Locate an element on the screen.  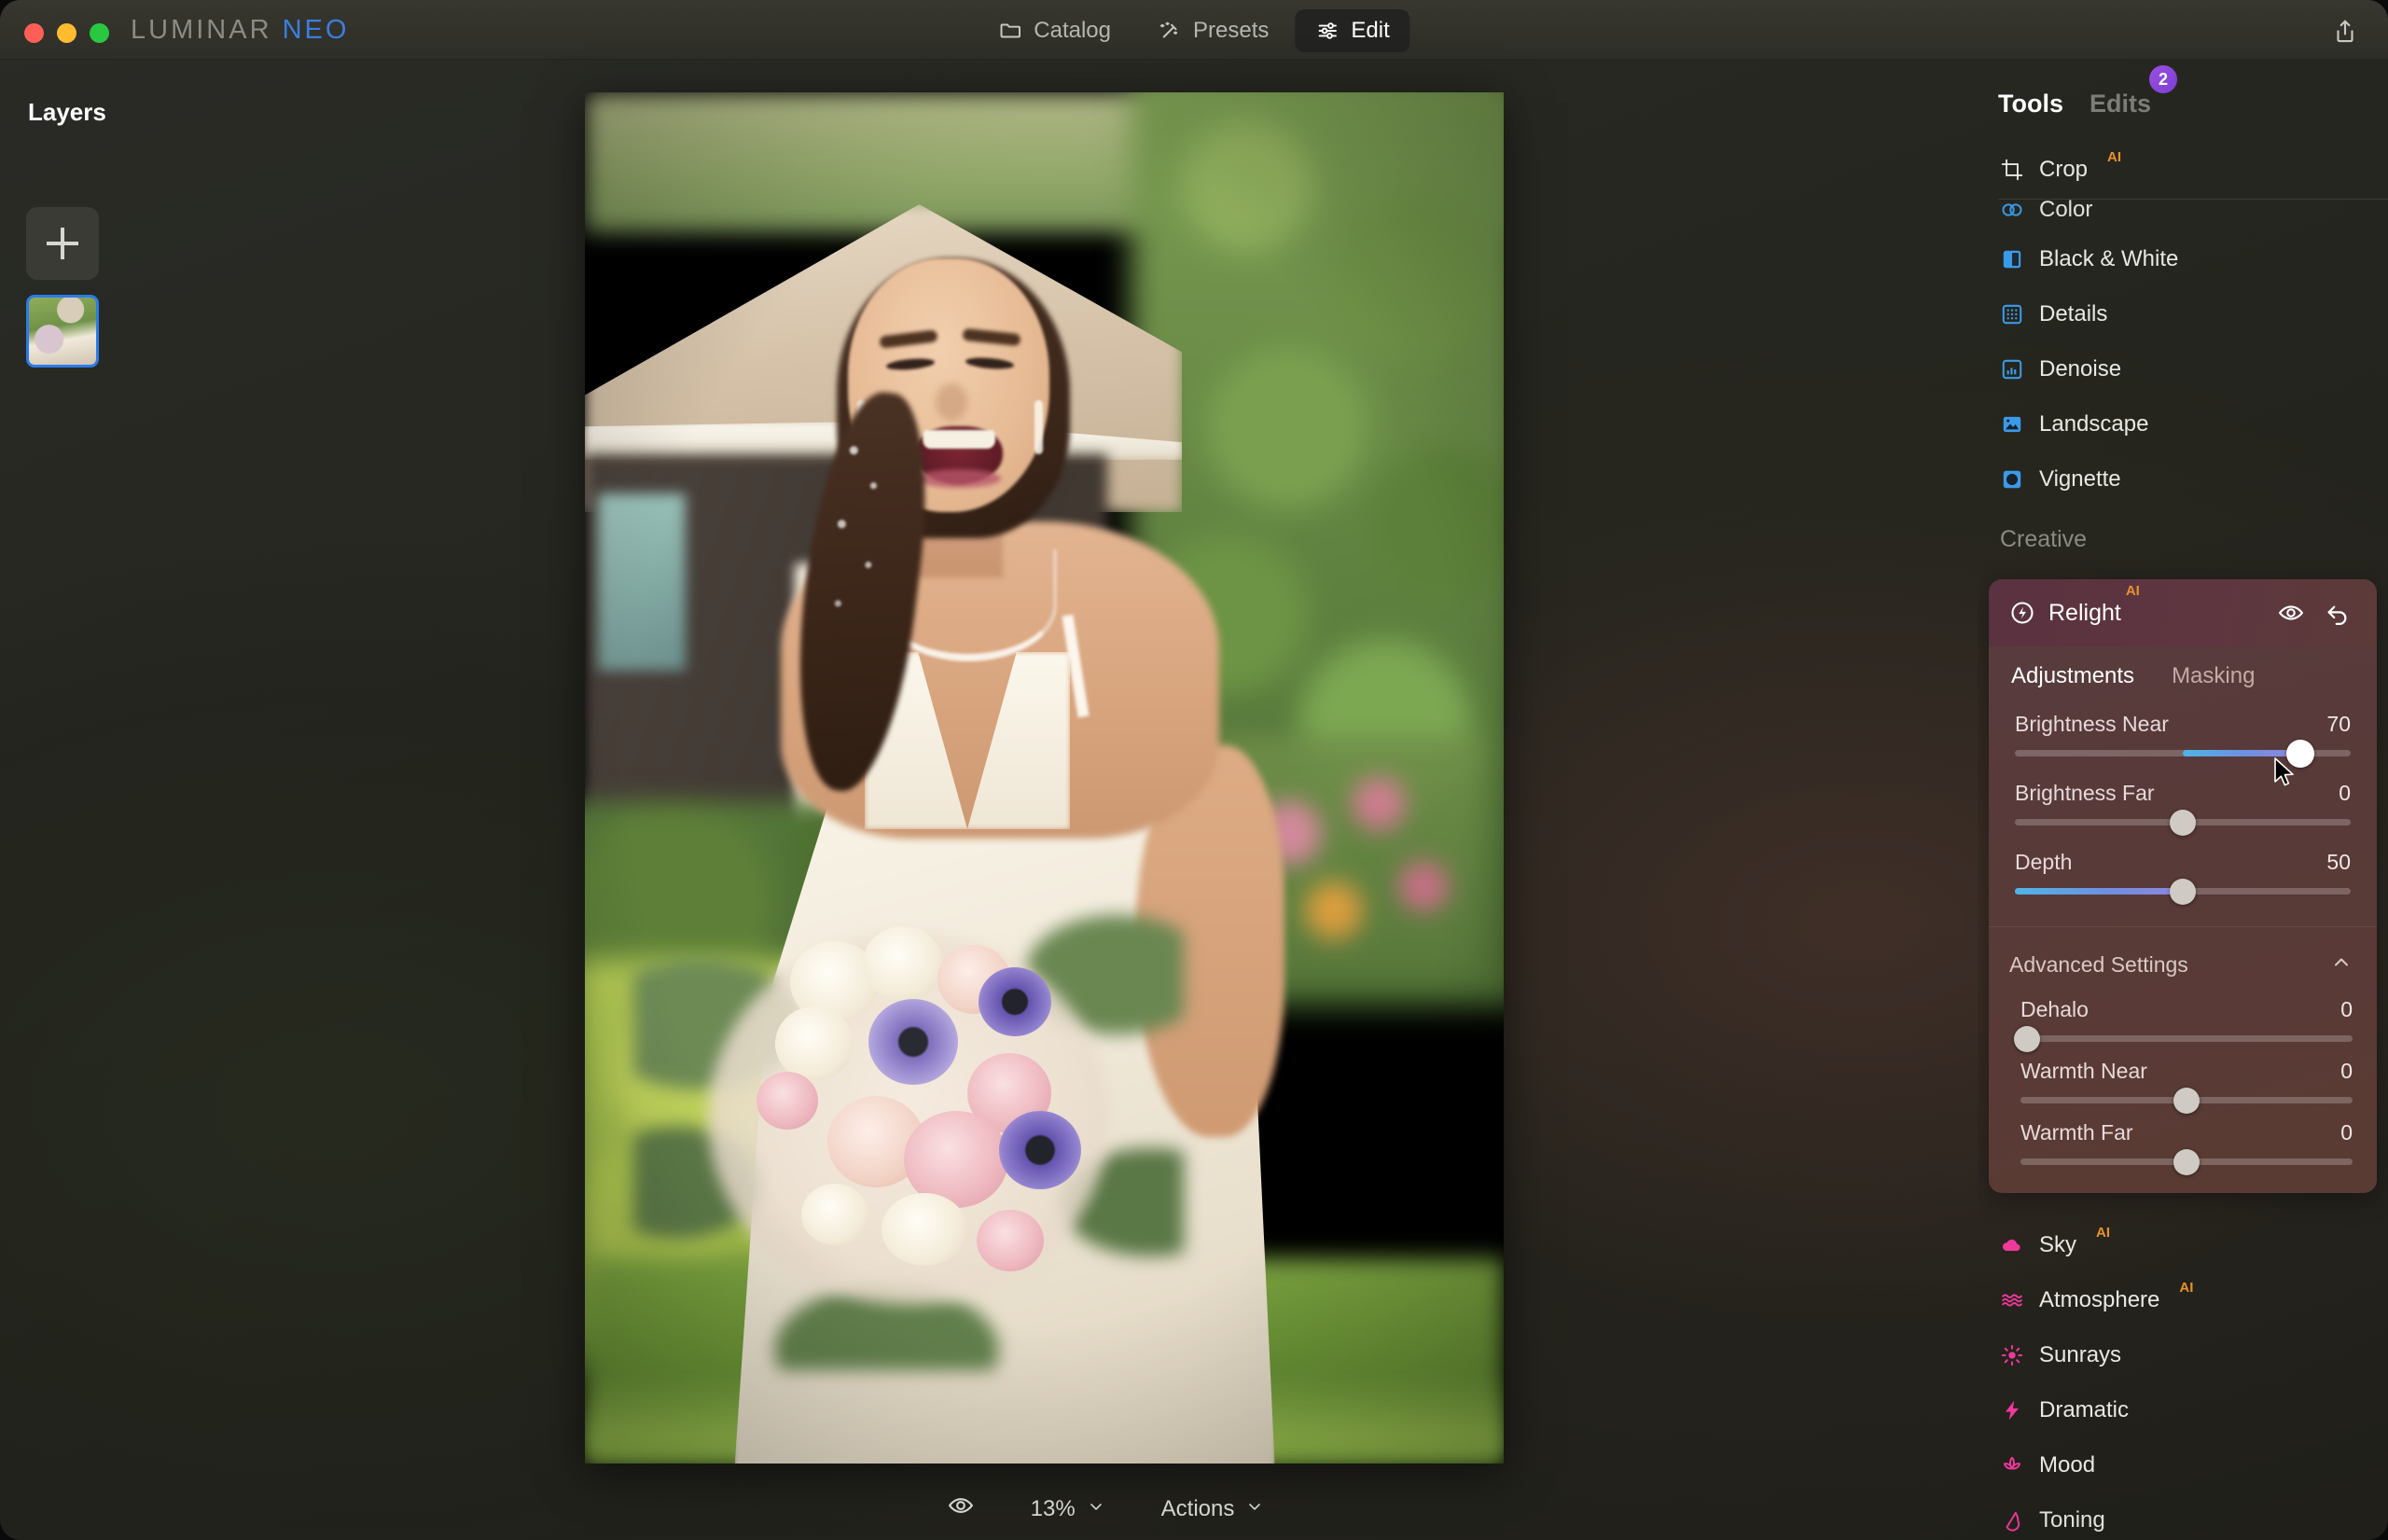
slider-brightness-near: Brightness Near 70 is located at coordinates (2183, 731).